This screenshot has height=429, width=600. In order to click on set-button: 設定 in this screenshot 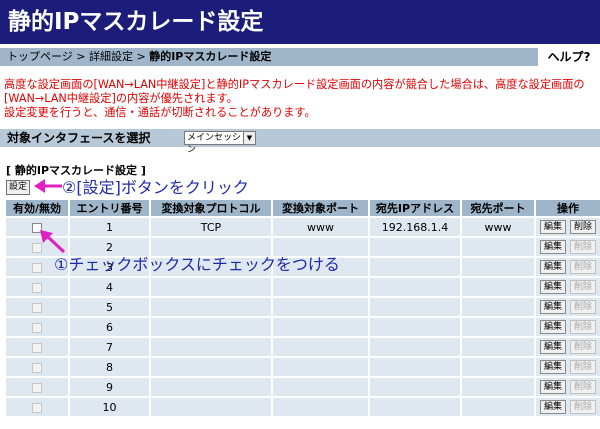, I will do `click(18, 187)`.